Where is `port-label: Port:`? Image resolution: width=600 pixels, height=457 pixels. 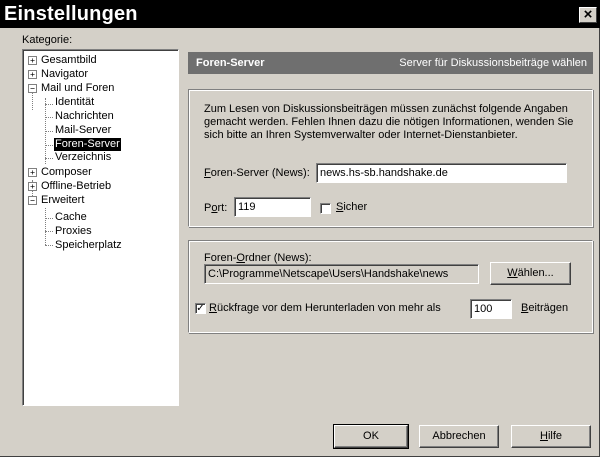
port-label: Port: is located at coordinates (215, 208).